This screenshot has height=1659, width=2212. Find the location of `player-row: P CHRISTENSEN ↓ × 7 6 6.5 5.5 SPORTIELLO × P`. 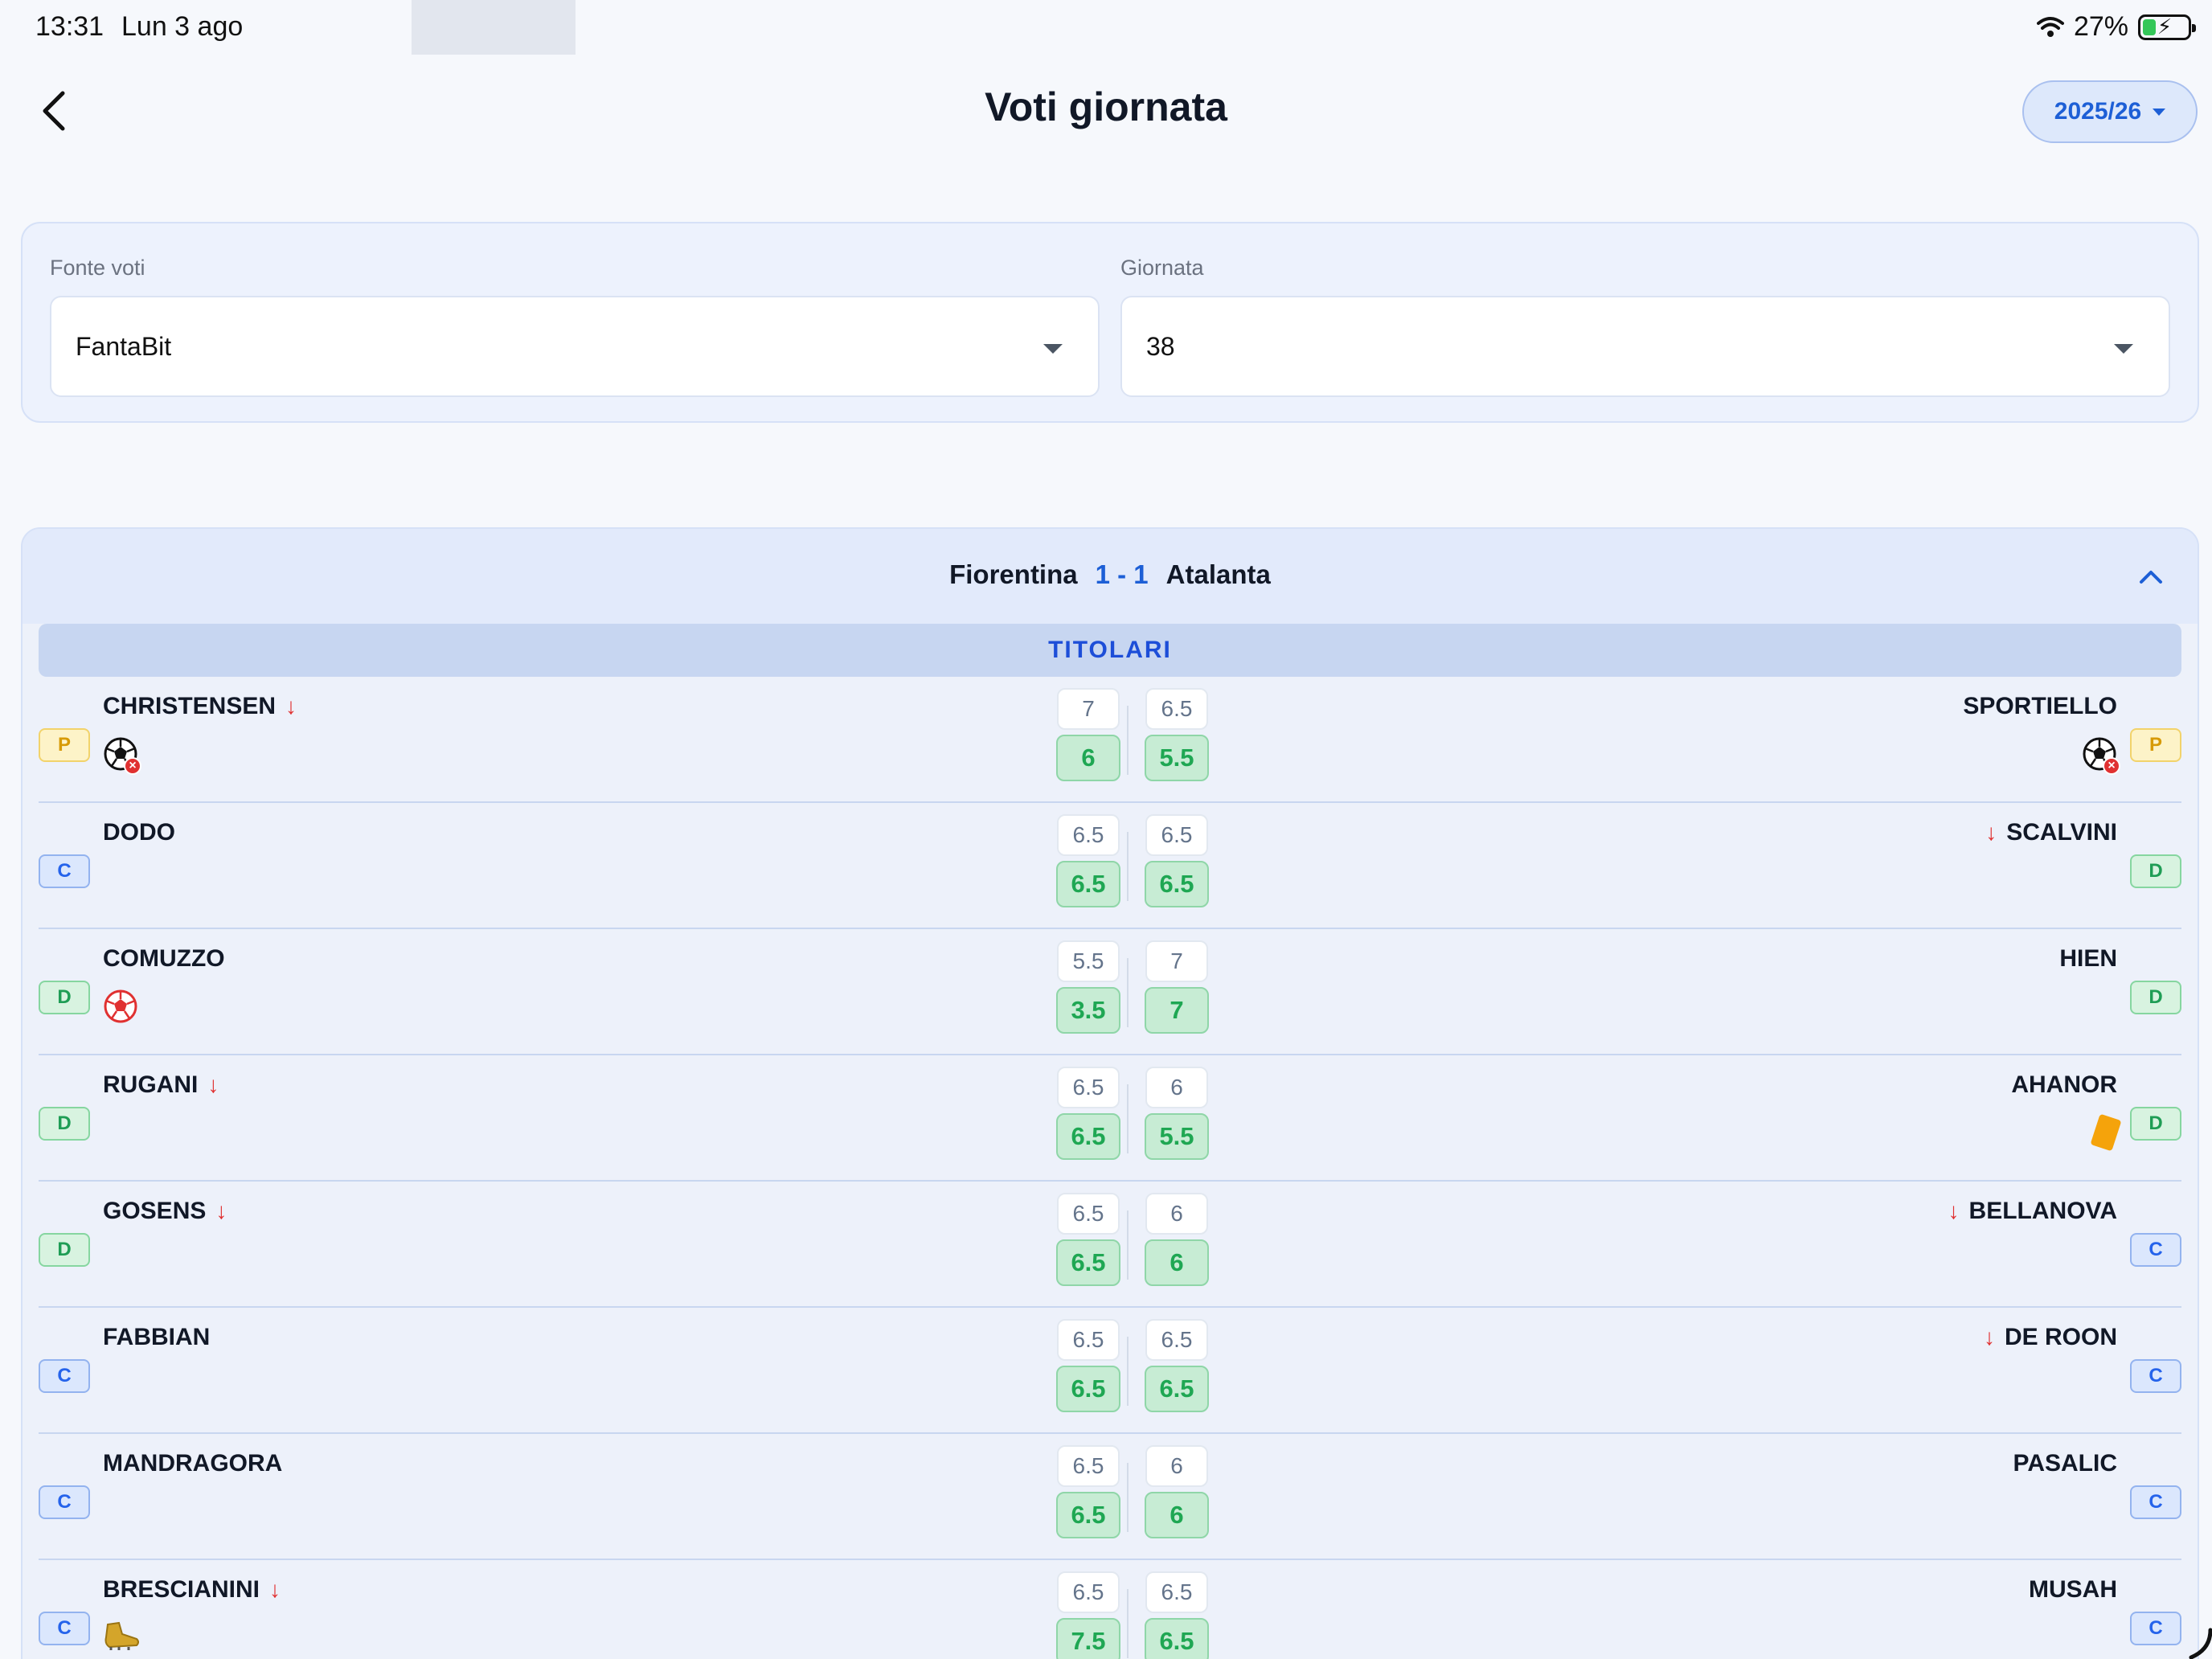

player-row: P CHRISTENSEN ↓ × 7 6 6.5 5.5 SPORTIELLO × P is located at coordinates (1110, 740).